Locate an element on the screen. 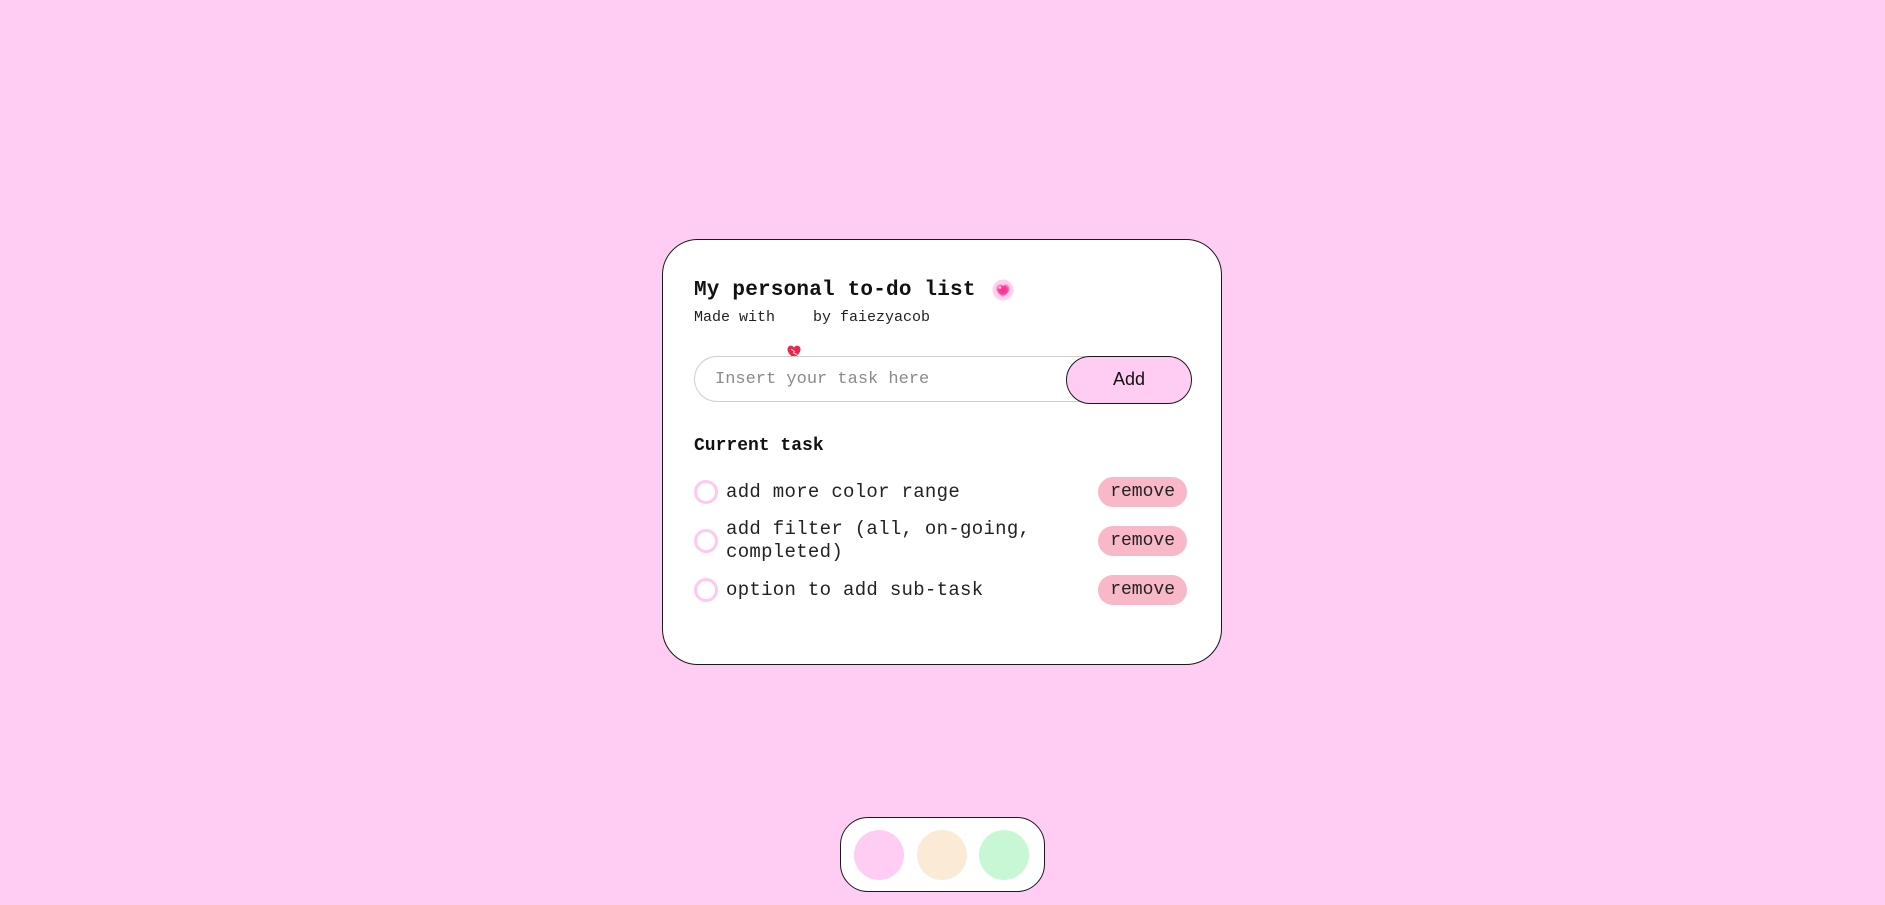 Image resolution: width=1885 pixels, height=905 pixels. page-title: My personal to-do list is located at coordinates (835, 290).